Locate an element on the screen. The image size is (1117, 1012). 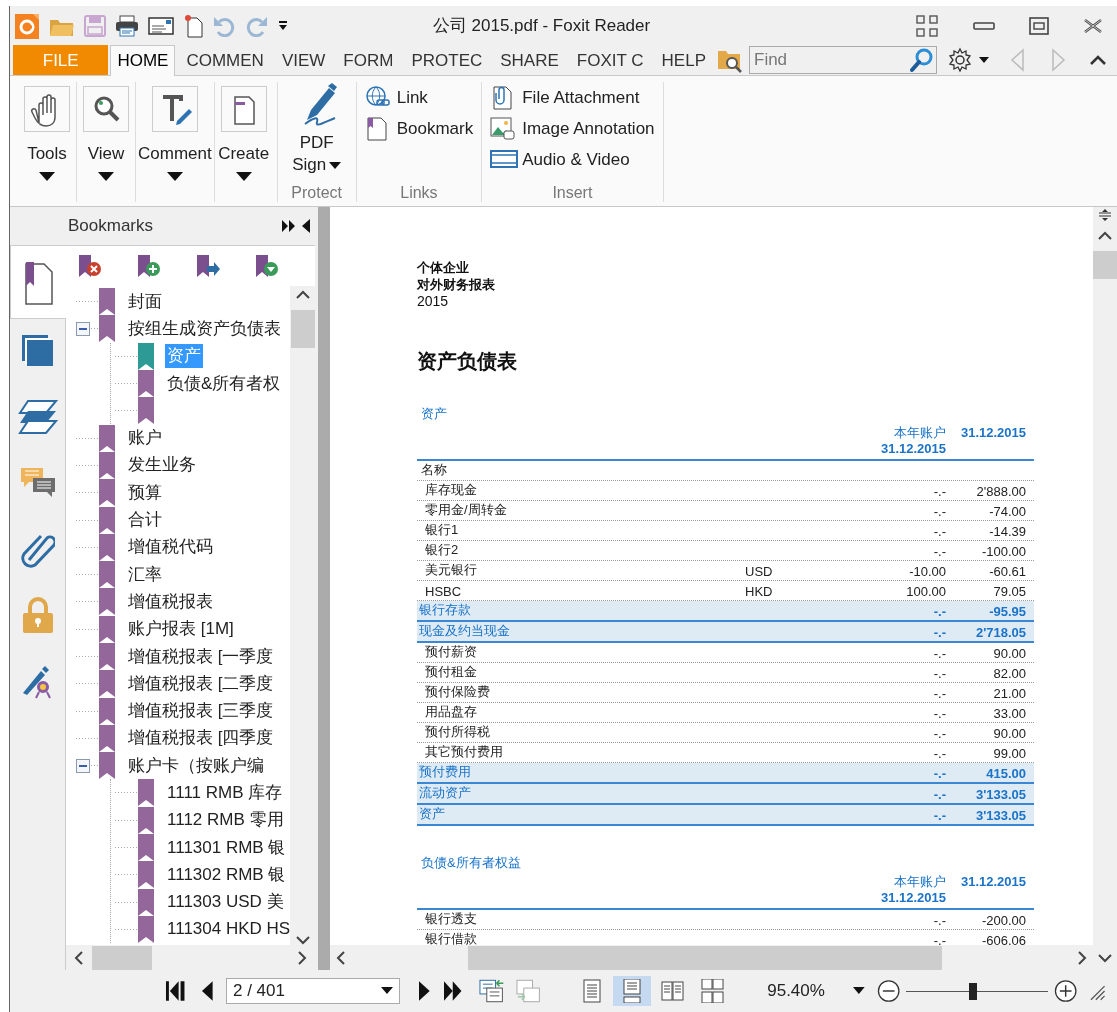
table-cell-text: -.- is located at coordinates (939, 491).